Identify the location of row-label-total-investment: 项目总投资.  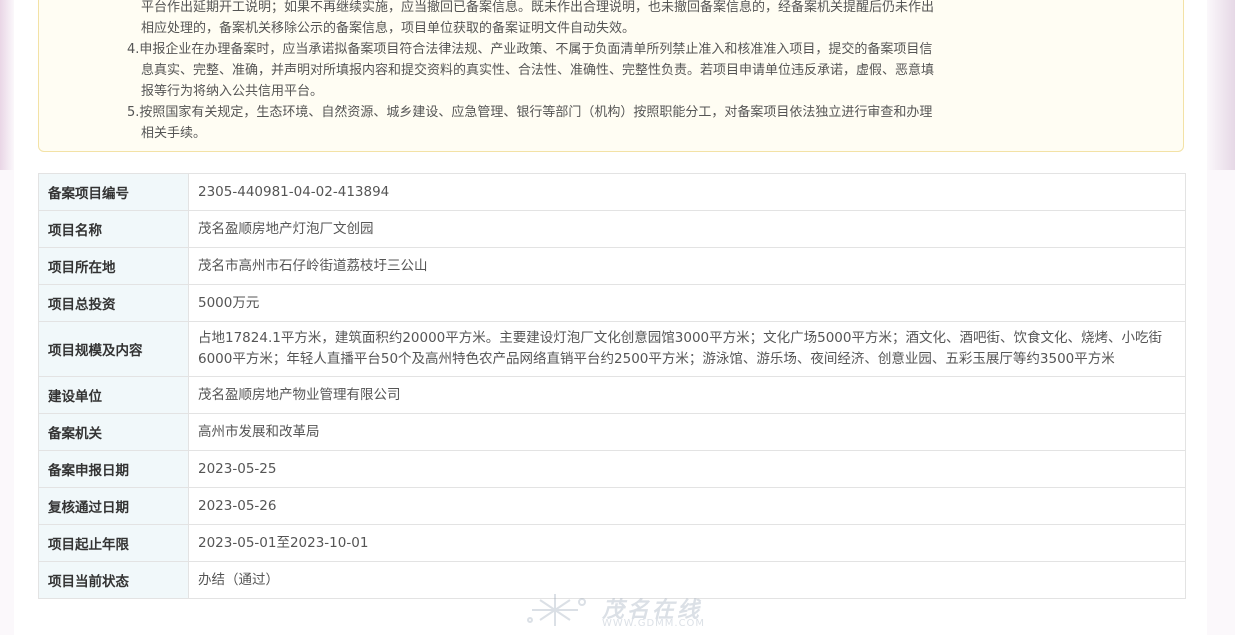
(113, 303).